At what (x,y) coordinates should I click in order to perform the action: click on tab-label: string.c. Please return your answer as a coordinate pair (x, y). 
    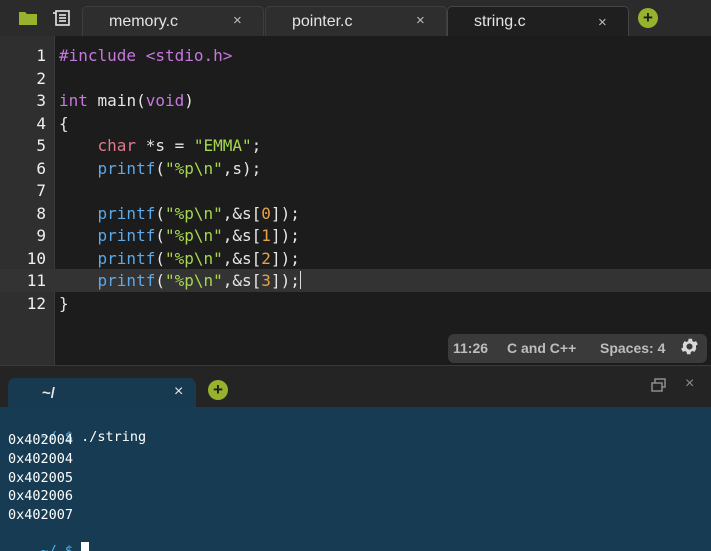
    Looking at the image, I should click on (500, 21).